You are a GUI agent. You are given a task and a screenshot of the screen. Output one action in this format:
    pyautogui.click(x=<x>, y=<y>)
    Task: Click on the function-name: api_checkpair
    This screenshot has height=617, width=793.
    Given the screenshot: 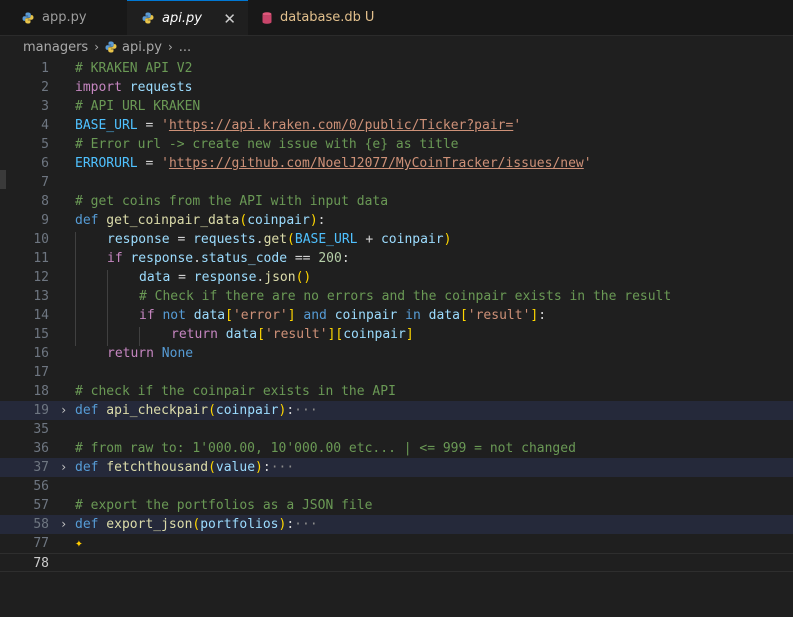 What is the action you would take?
    pyautogui.click(x=153, y=410)
    